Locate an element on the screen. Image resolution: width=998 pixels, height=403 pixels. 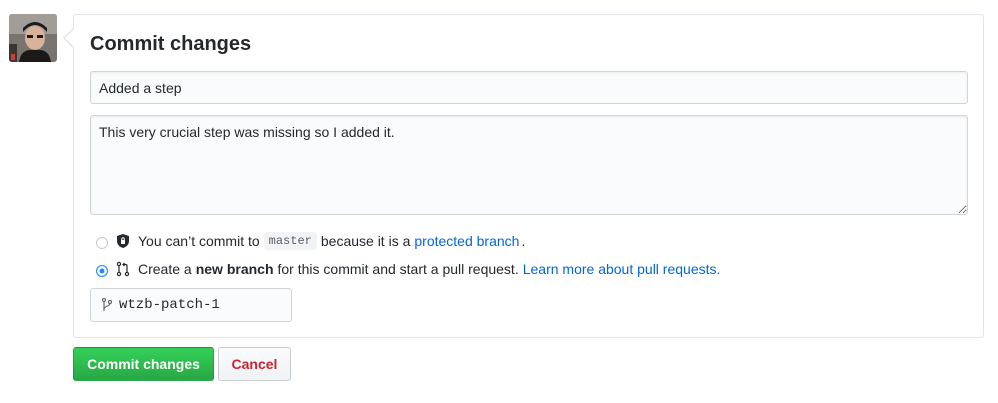
commit-form-title: Commit changes is located at coordinates (171, 44).